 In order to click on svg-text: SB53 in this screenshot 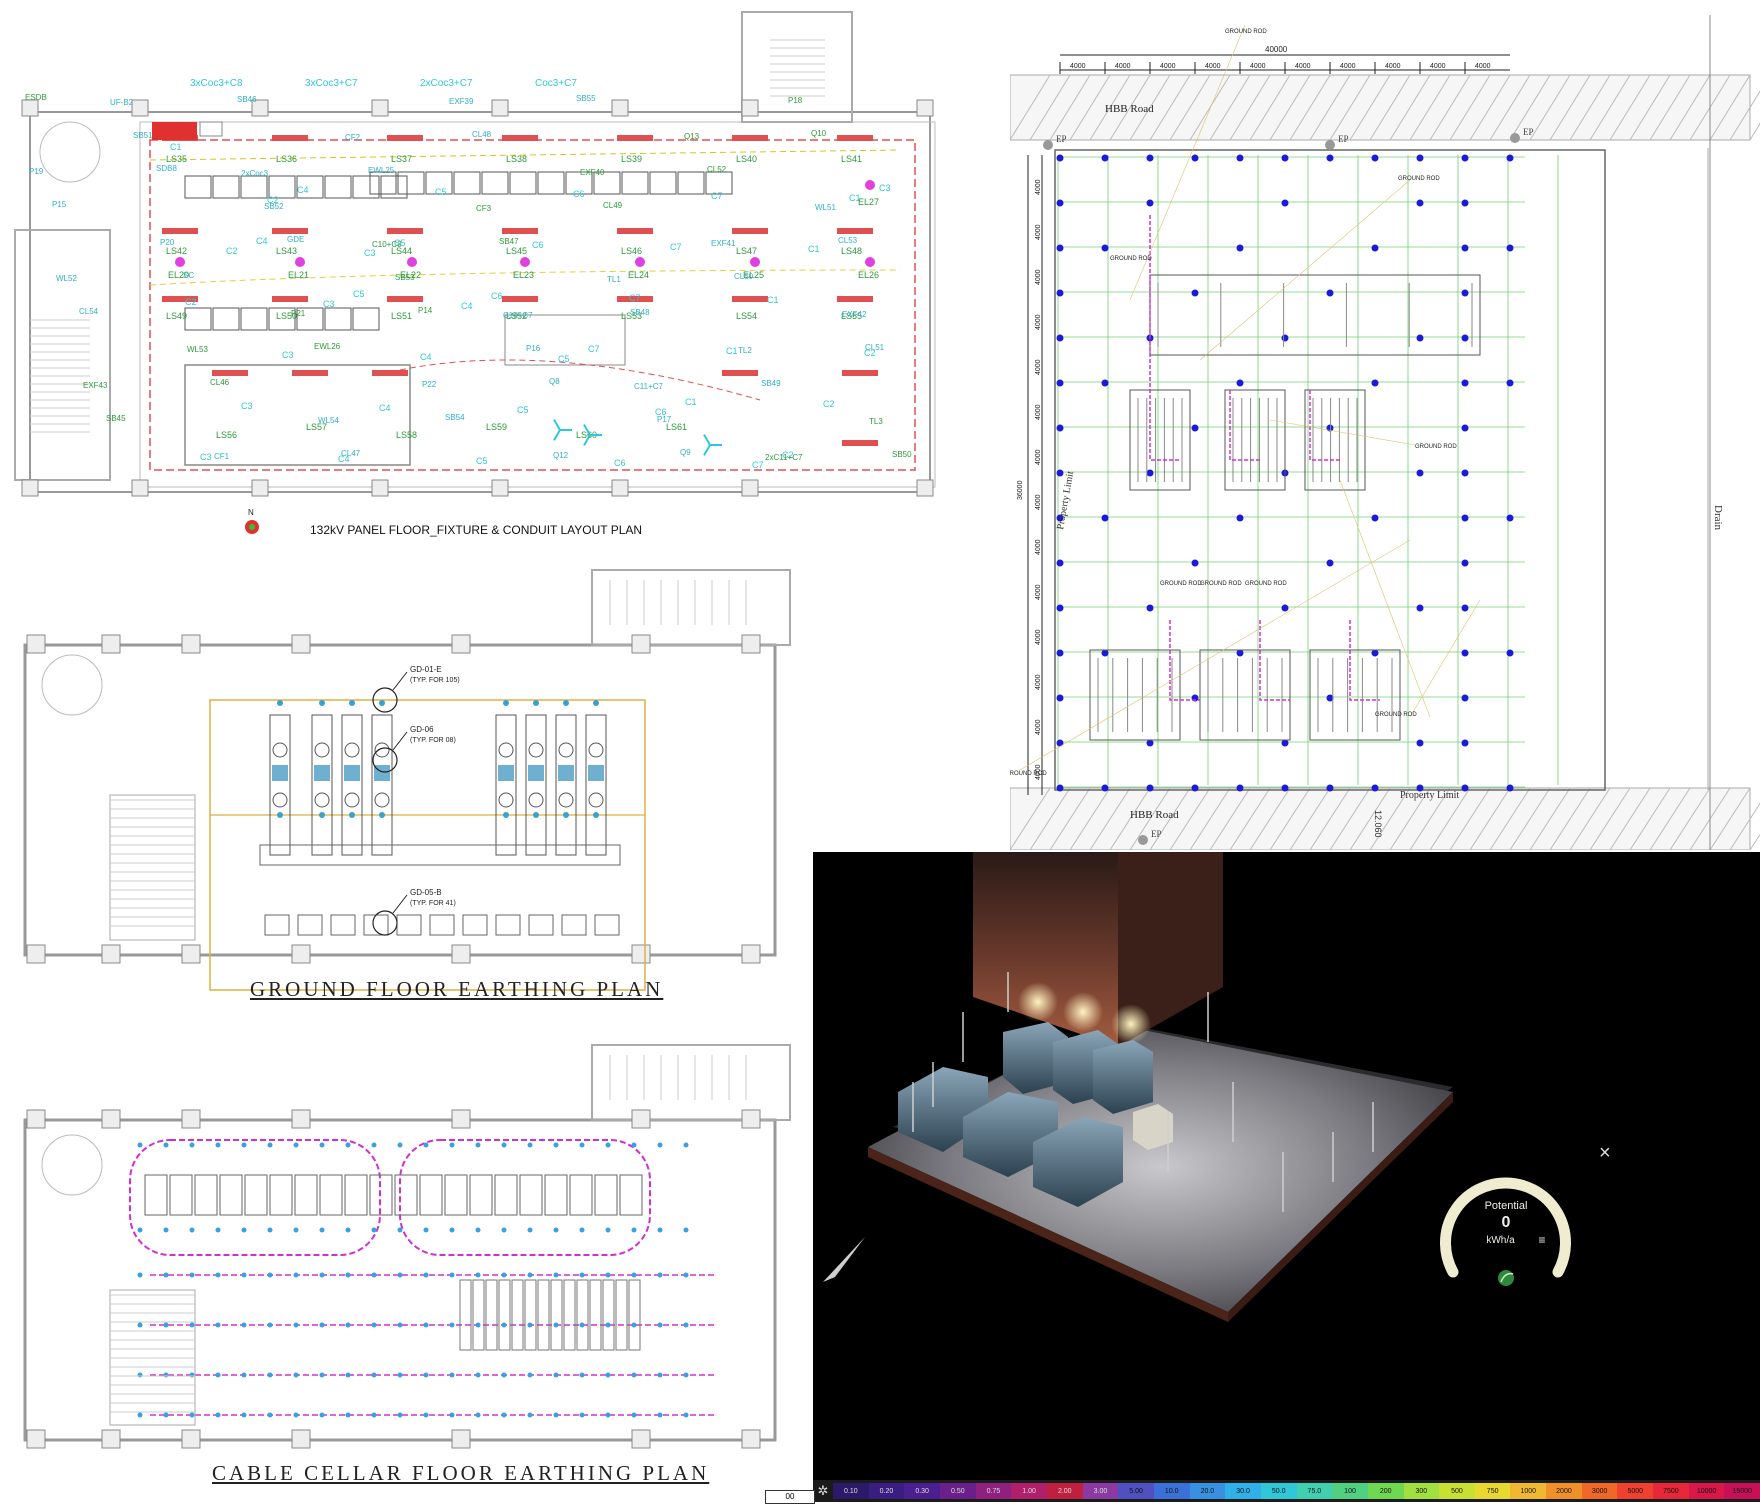, I will do `click(405, 277)`.